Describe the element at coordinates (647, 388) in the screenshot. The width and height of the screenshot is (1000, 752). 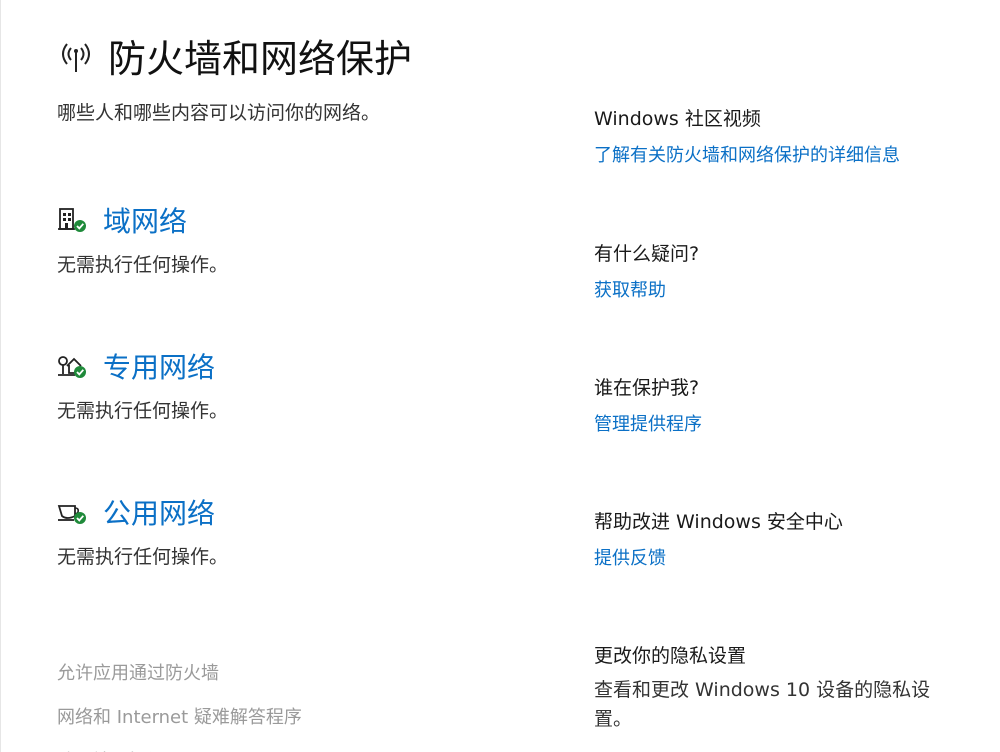
I see `protect-heading: 谁在保护我?` at that location.